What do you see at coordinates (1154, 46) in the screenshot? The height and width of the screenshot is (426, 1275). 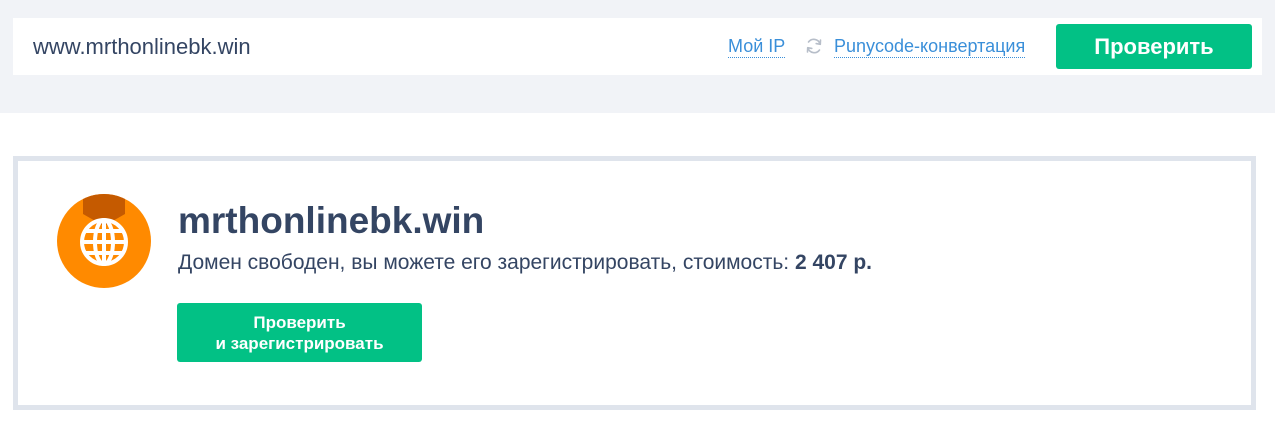 I see `check-button: Проверить` at bounding box center [1154, 46].